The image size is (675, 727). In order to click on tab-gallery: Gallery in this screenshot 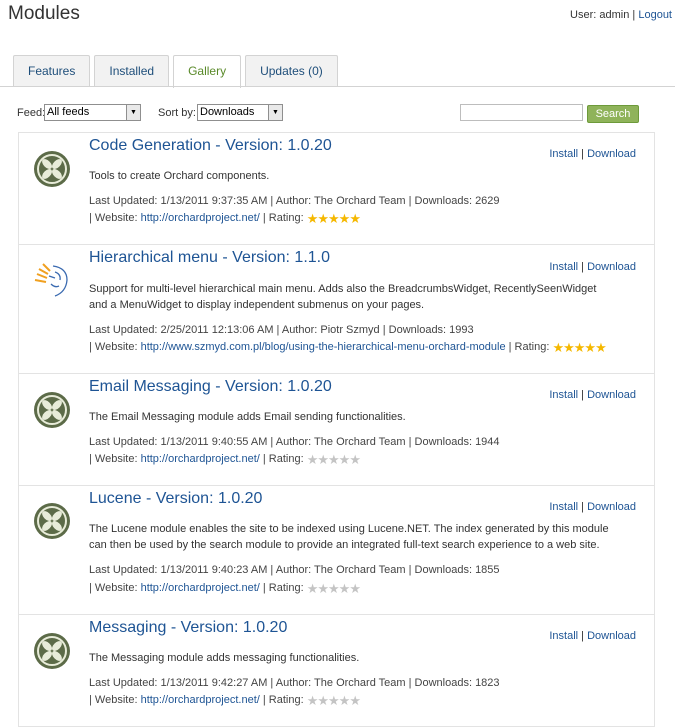, I will do `click(207, 71)`.